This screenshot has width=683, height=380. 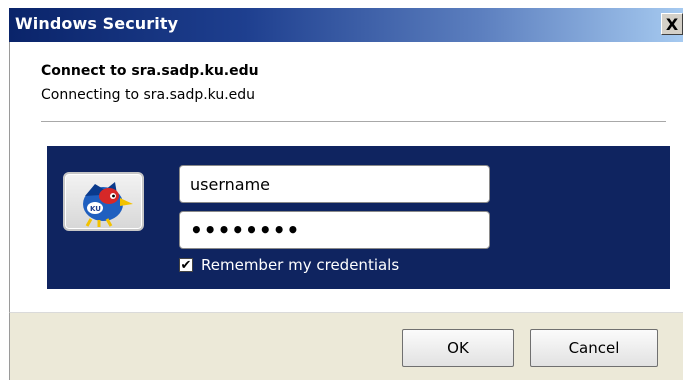 What do you see at coordinates (108, 204) in the screenshot?
I see `jayhawk-logo-icon: KU` at bounding box center [108, 204].